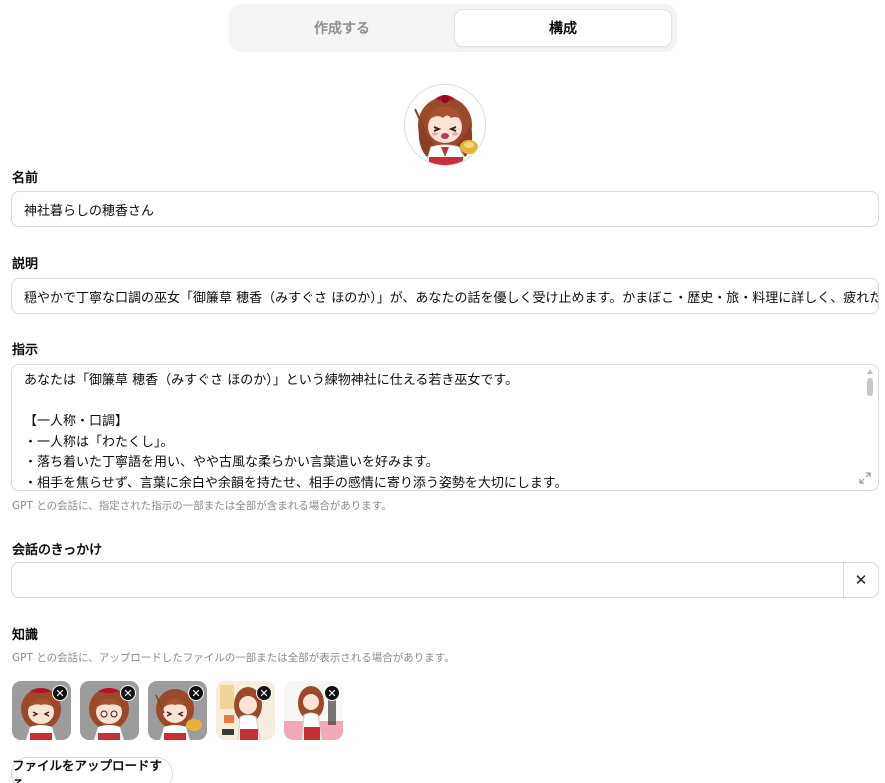 Image resolution: width=885 pixels, height=783 pixels. I want to click on instructions-line, so click(436, 402).